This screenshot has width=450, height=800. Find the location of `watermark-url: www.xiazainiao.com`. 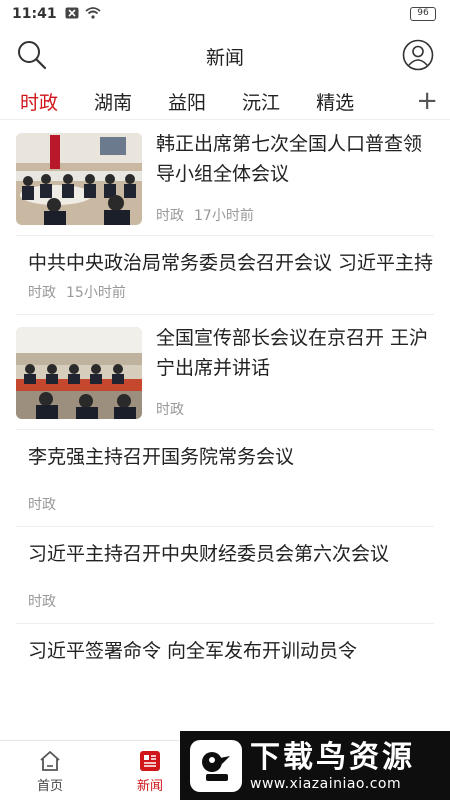

watermark-url: www.xiazainiao.com is located at coordinates (326, 783).